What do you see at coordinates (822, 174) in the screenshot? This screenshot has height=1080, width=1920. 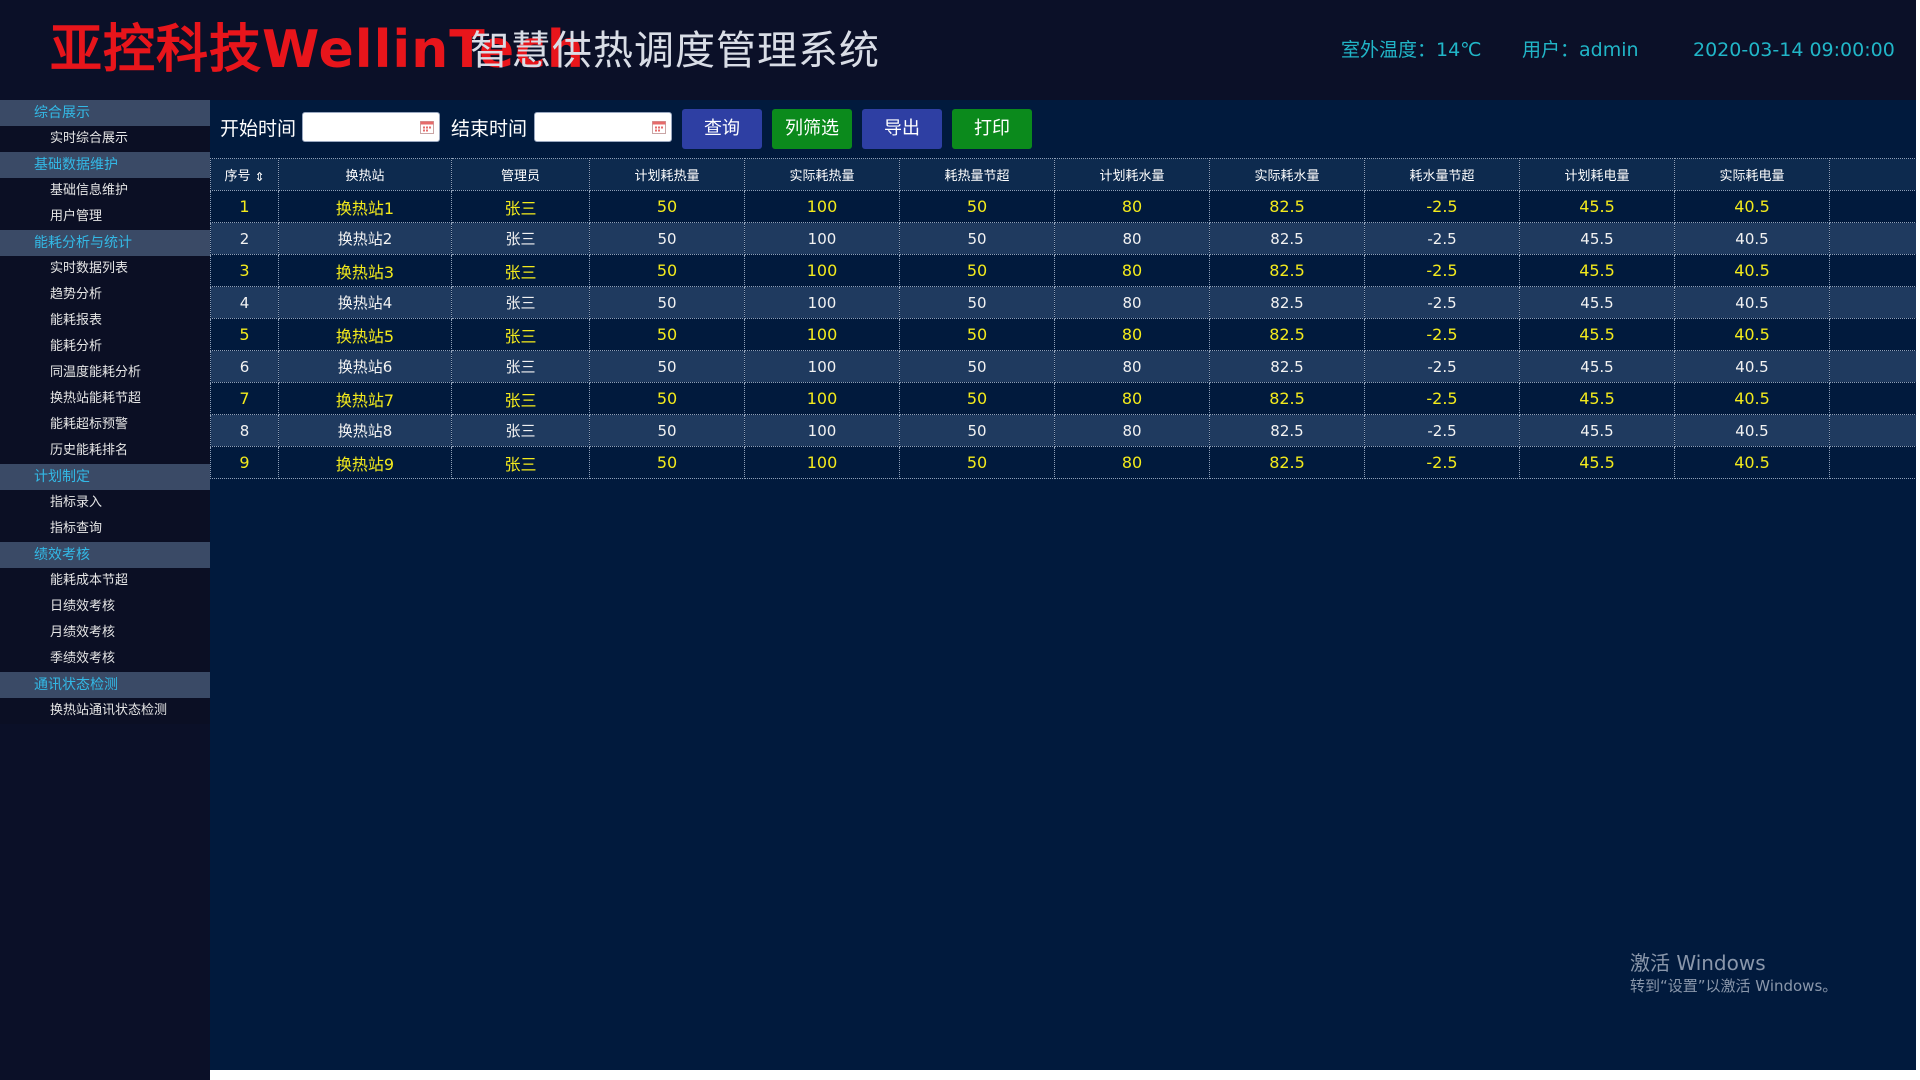 I see `column-header: 实际耗热量` at bounding box center [822, 174].